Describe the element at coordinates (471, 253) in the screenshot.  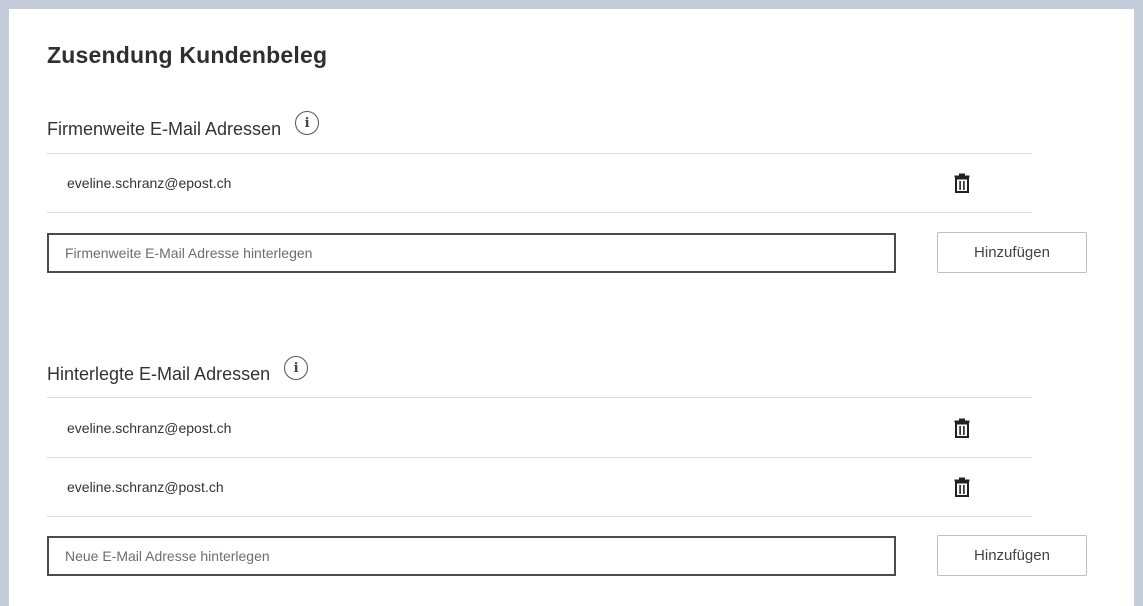
I see `company-email-input` at that location.